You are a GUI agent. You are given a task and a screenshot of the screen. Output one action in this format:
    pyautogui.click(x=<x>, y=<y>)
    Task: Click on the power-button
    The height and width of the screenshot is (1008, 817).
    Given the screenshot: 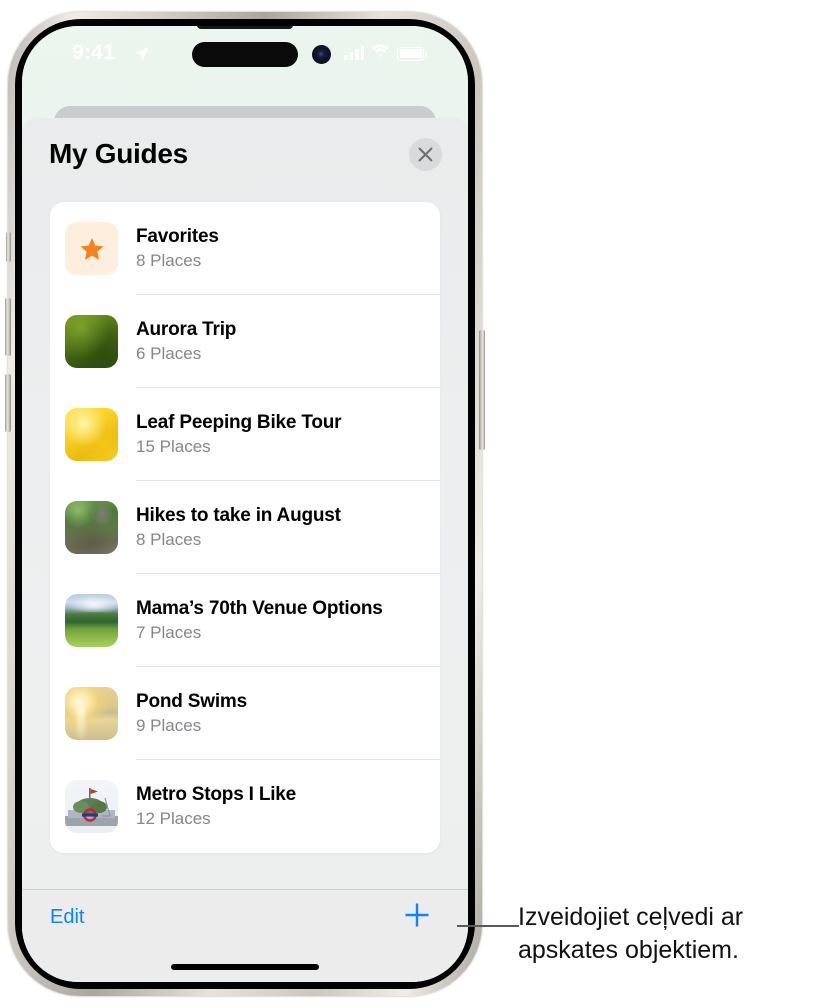 What is the action you would take?
    pyautogui.click(x=482, y=390)
    